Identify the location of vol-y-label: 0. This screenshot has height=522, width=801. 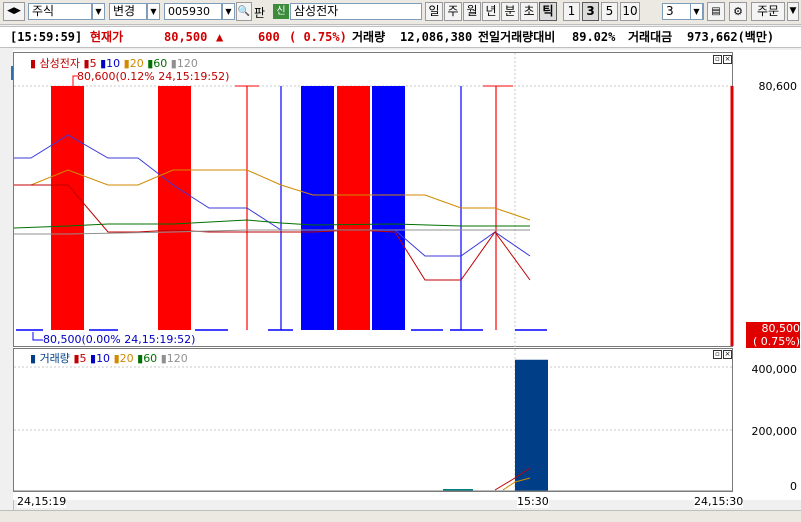
(793, 486).